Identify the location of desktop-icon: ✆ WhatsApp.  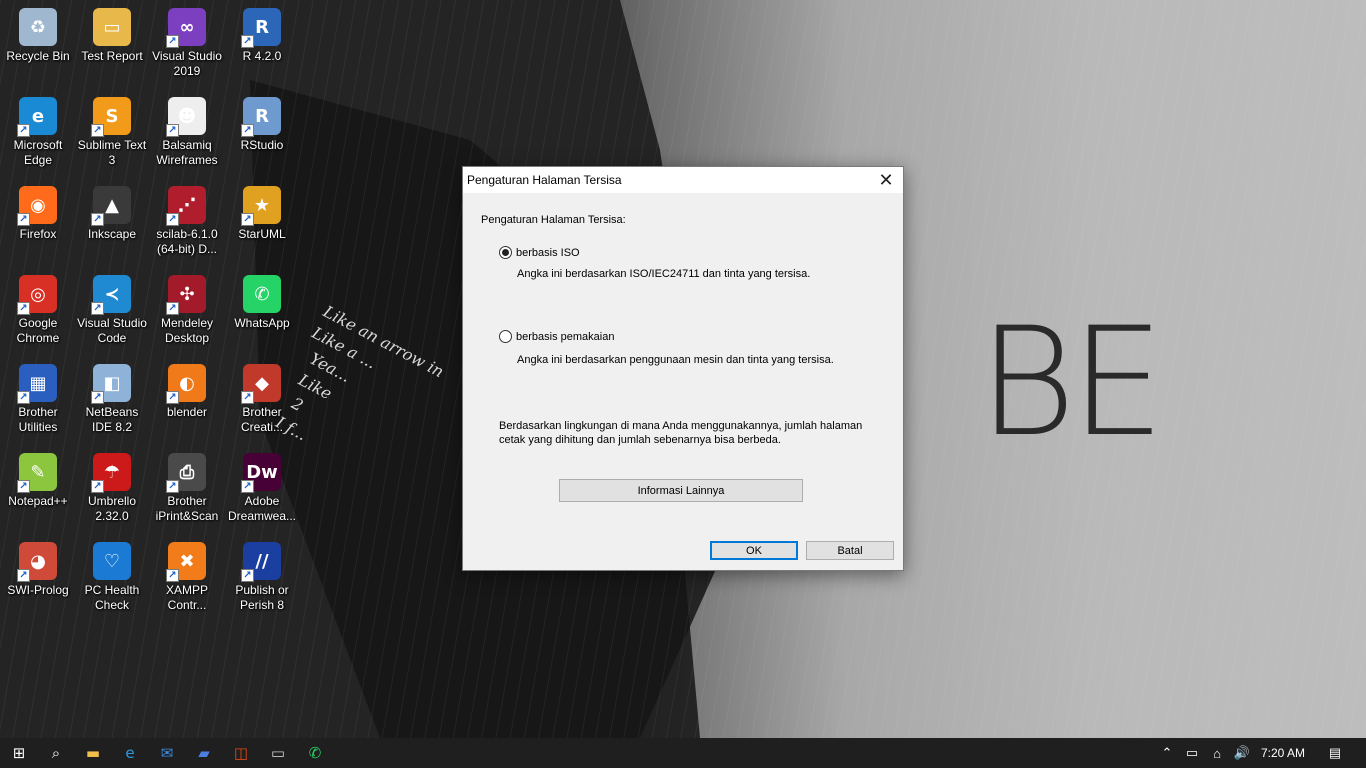
(262, 310).